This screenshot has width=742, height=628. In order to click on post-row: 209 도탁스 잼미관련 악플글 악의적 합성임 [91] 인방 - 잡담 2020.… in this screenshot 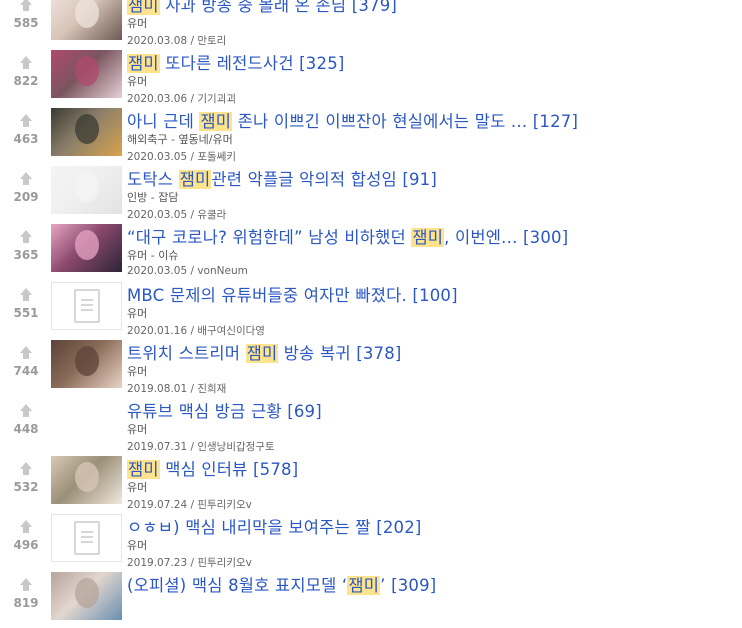, I will do `click(371, 193)`.